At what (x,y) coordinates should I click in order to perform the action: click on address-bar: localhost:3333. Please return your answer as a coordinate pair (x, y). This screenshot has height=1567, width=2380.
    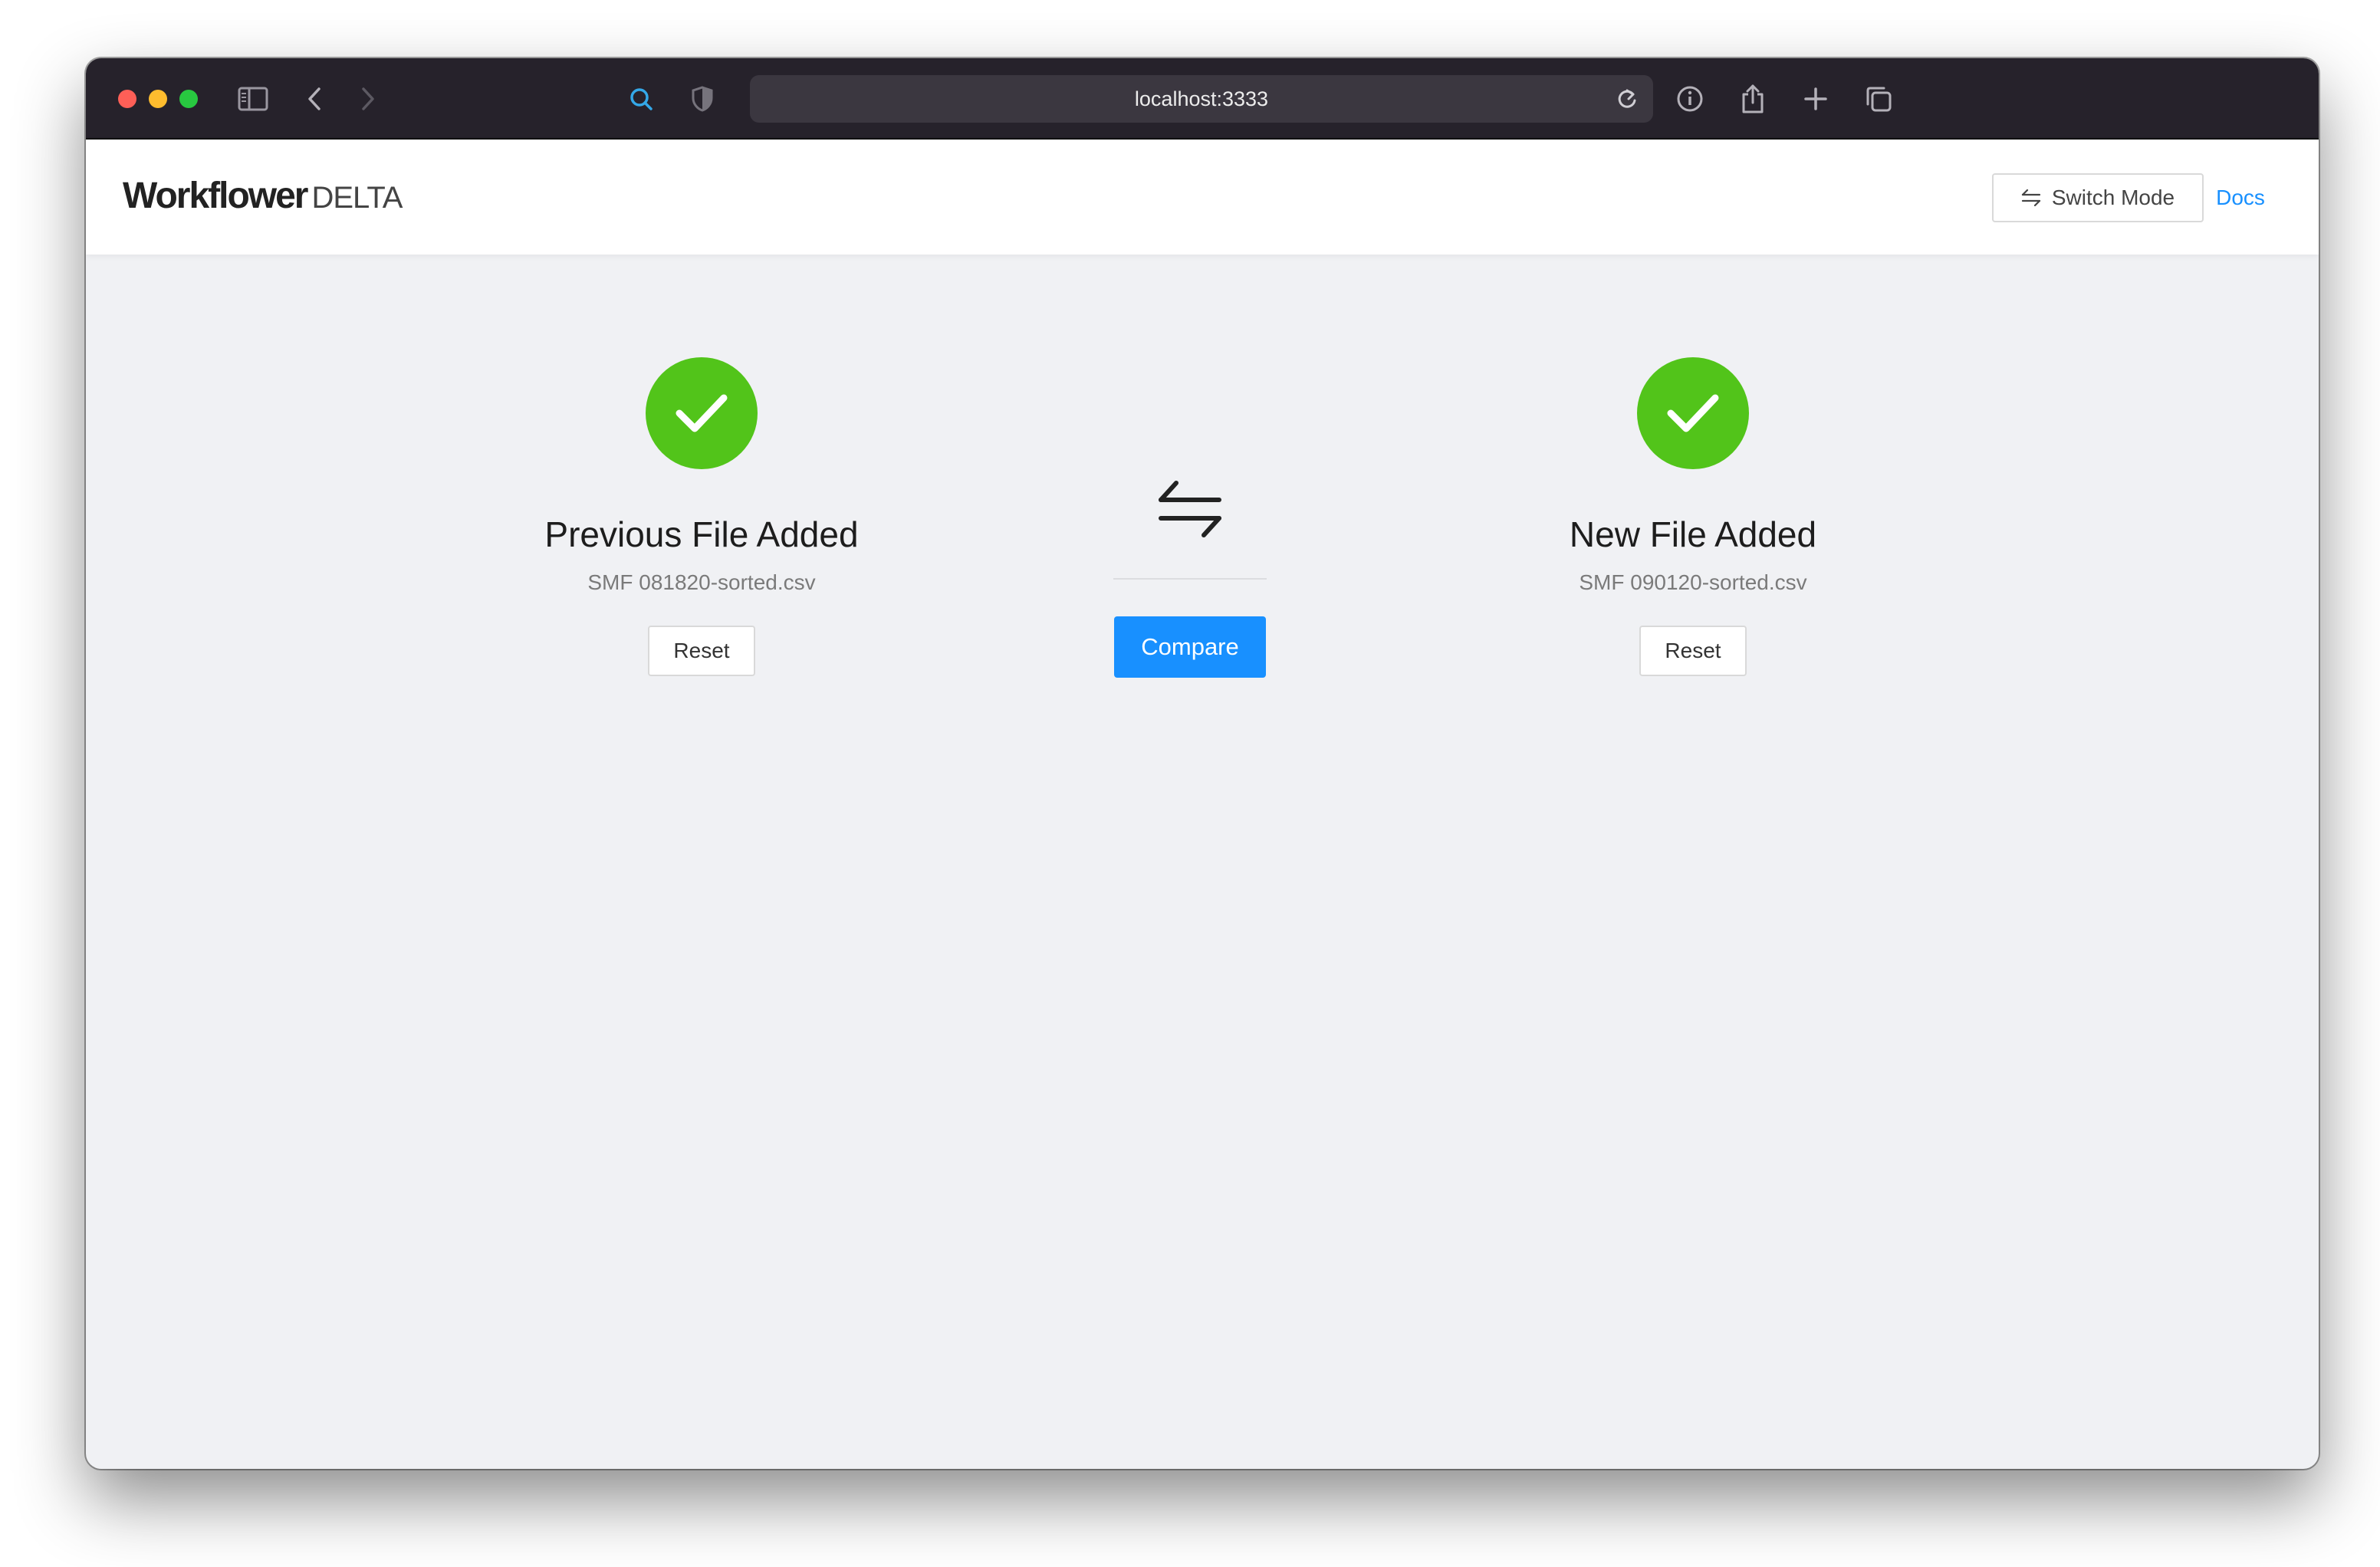
    Looking at the image, I should click on (1202, 99).